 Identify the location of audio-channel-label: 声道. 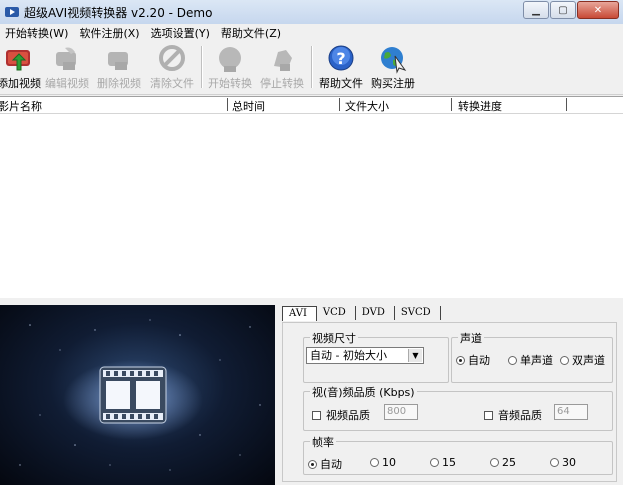
(471, 338).